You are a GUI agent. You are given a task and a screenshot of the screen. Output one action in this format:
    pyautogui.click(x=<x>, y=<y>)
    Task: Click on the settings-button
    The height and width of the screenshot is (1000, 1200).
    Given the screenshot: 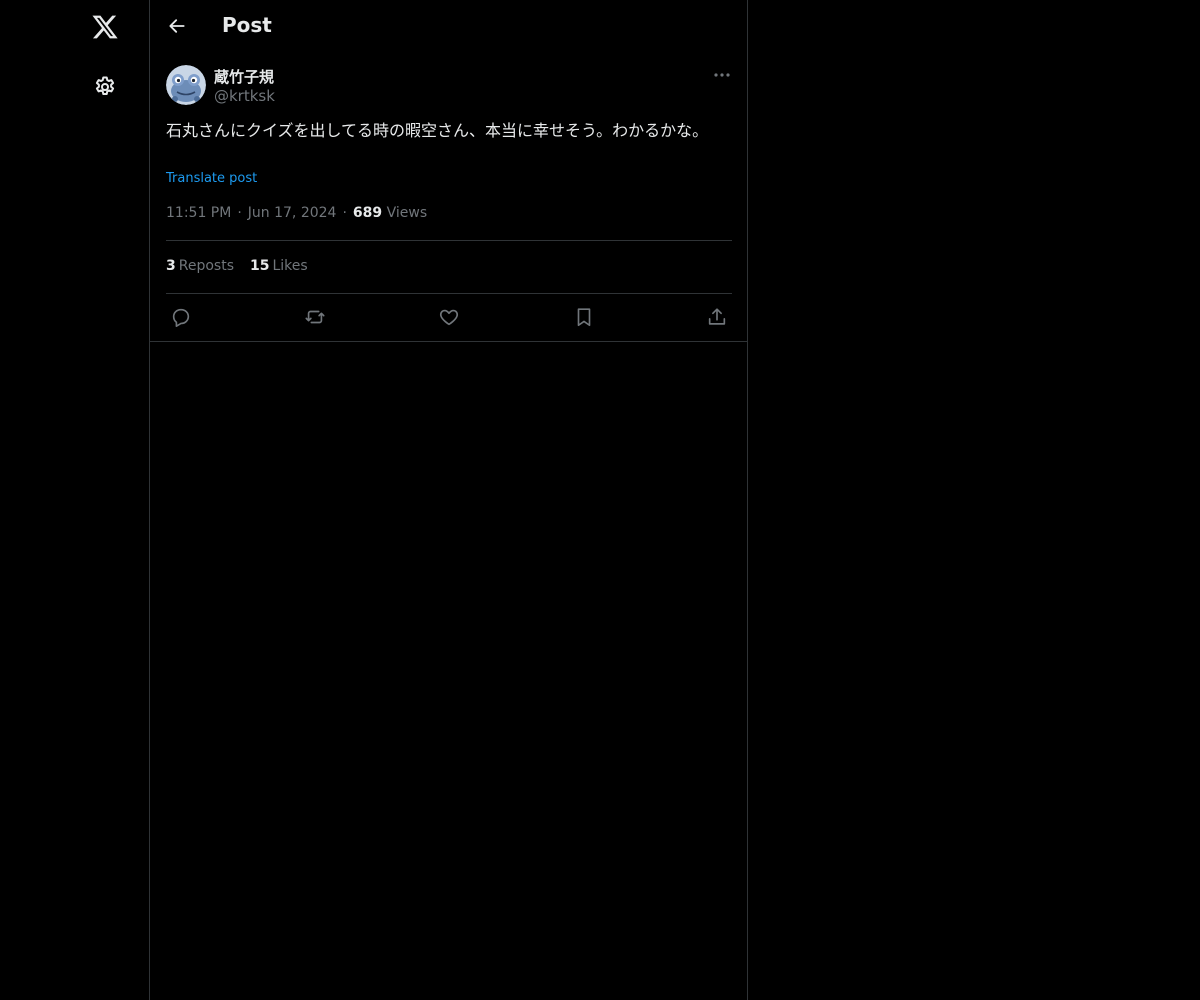 What is the action you would take?
    pyautogui.click(x=105, y=87)
    